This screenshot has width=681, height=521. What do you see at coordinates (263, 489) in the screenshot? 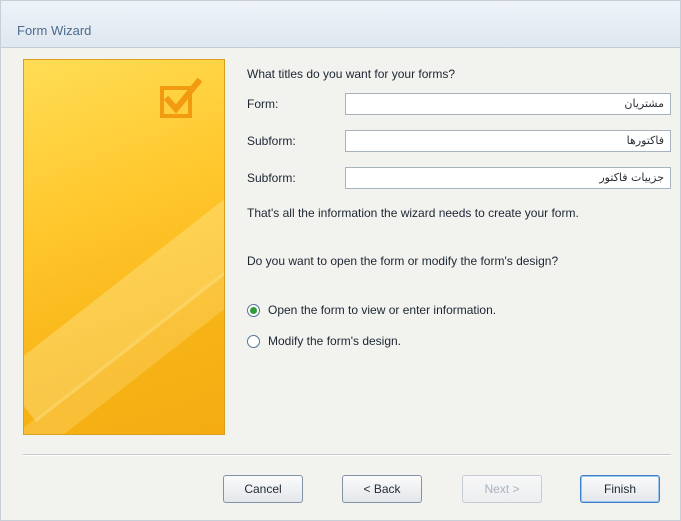
I see `cancel-button: Cancel` at bounding box center [263, 489].